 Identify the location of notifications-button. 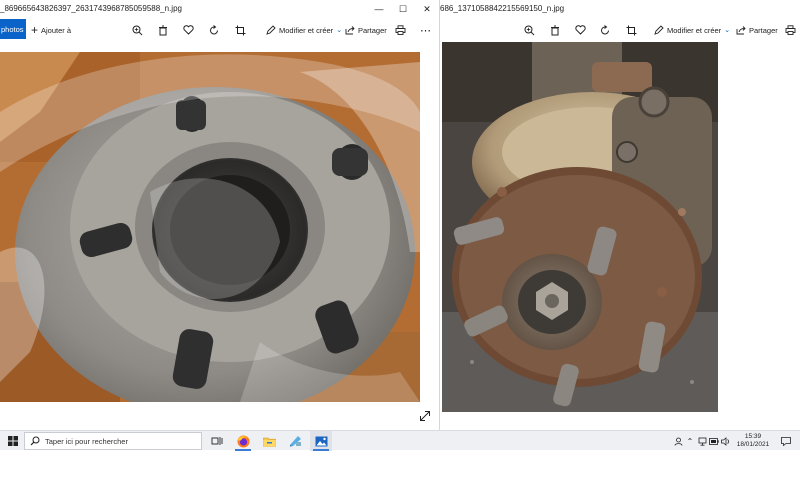
(786, 441).